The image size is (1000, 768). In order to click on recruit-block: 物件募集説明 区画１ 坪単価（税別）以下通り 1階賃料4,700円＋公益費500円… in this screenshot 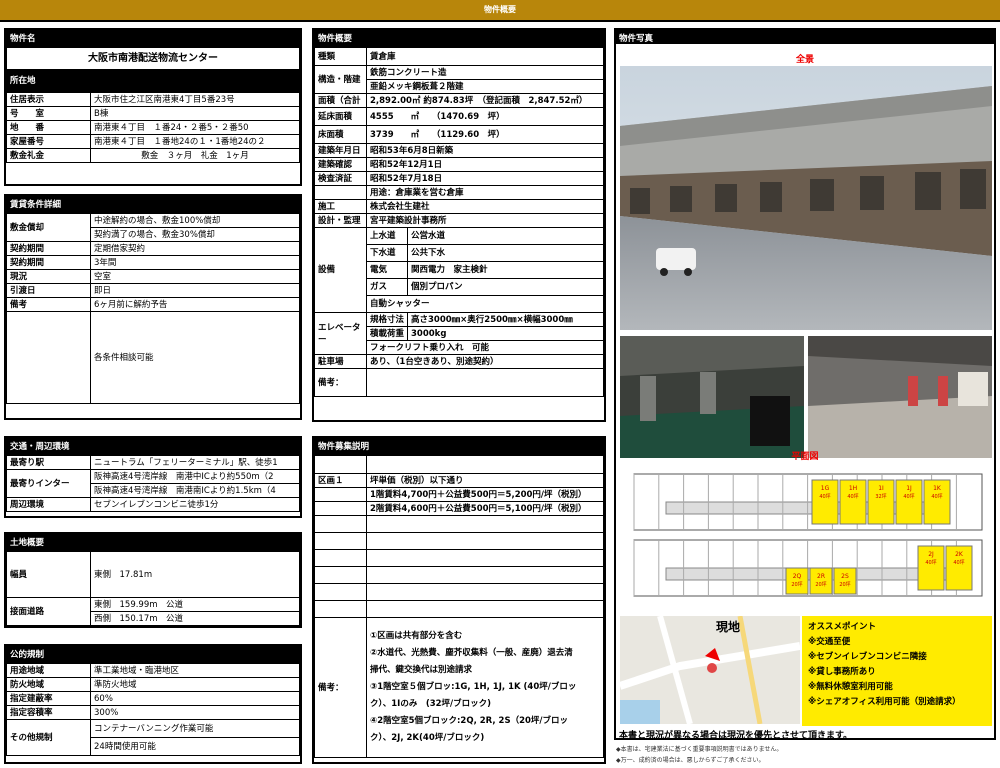, I will do `click(459, 600)`.